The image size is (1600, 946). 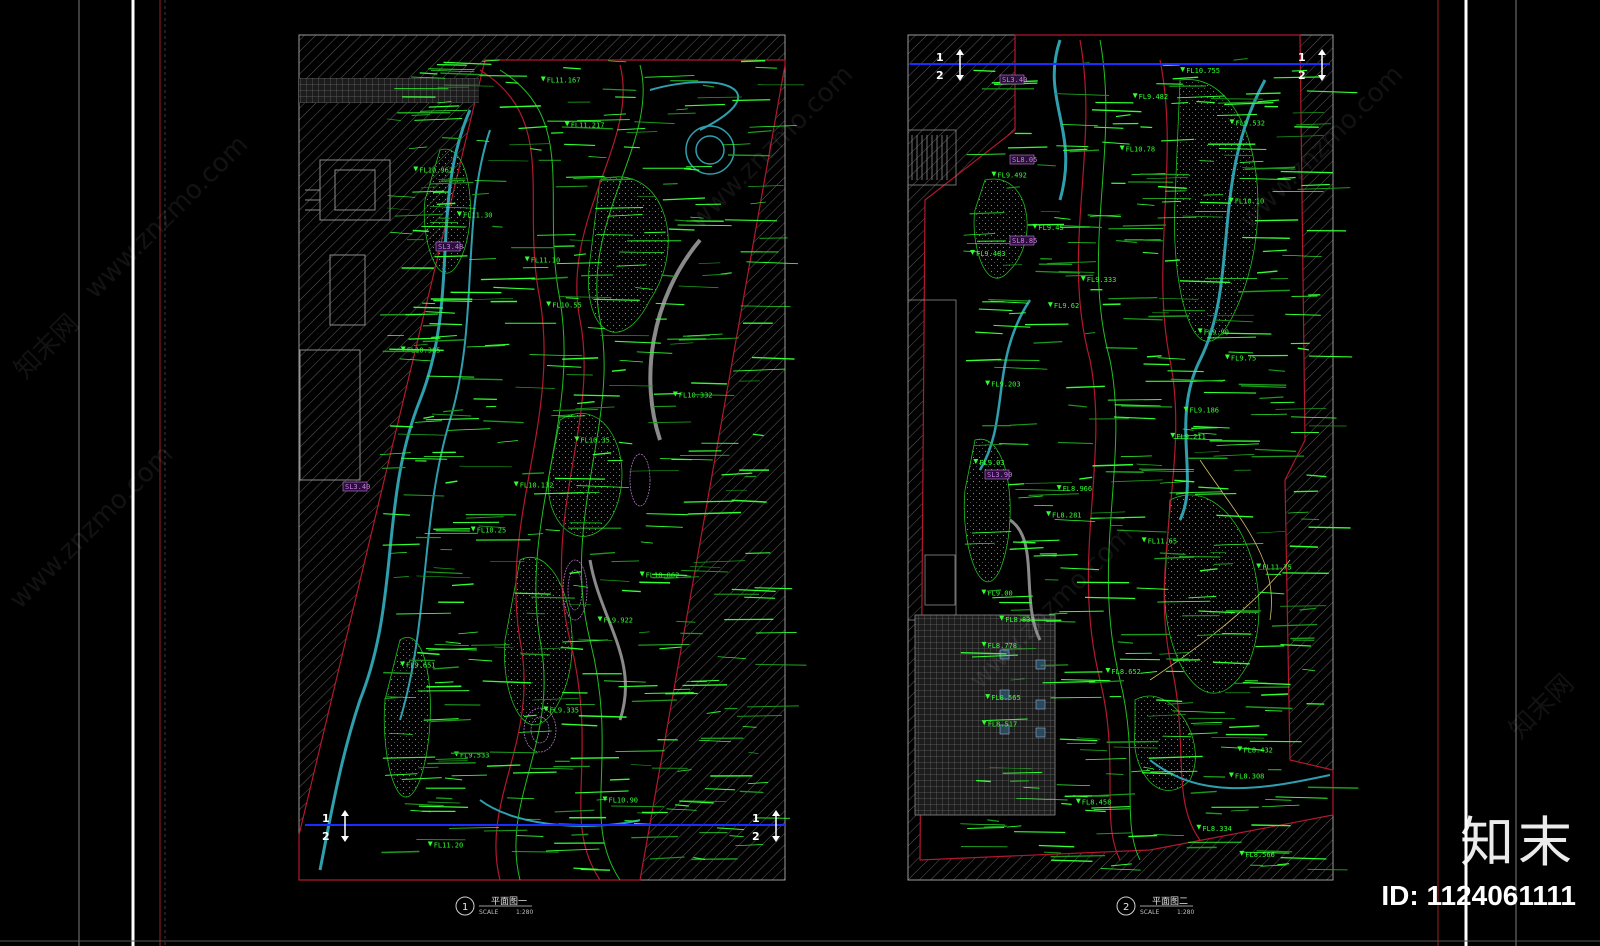 I want to click on elevation-label: FL10.755, so click(x=1203, y=71).